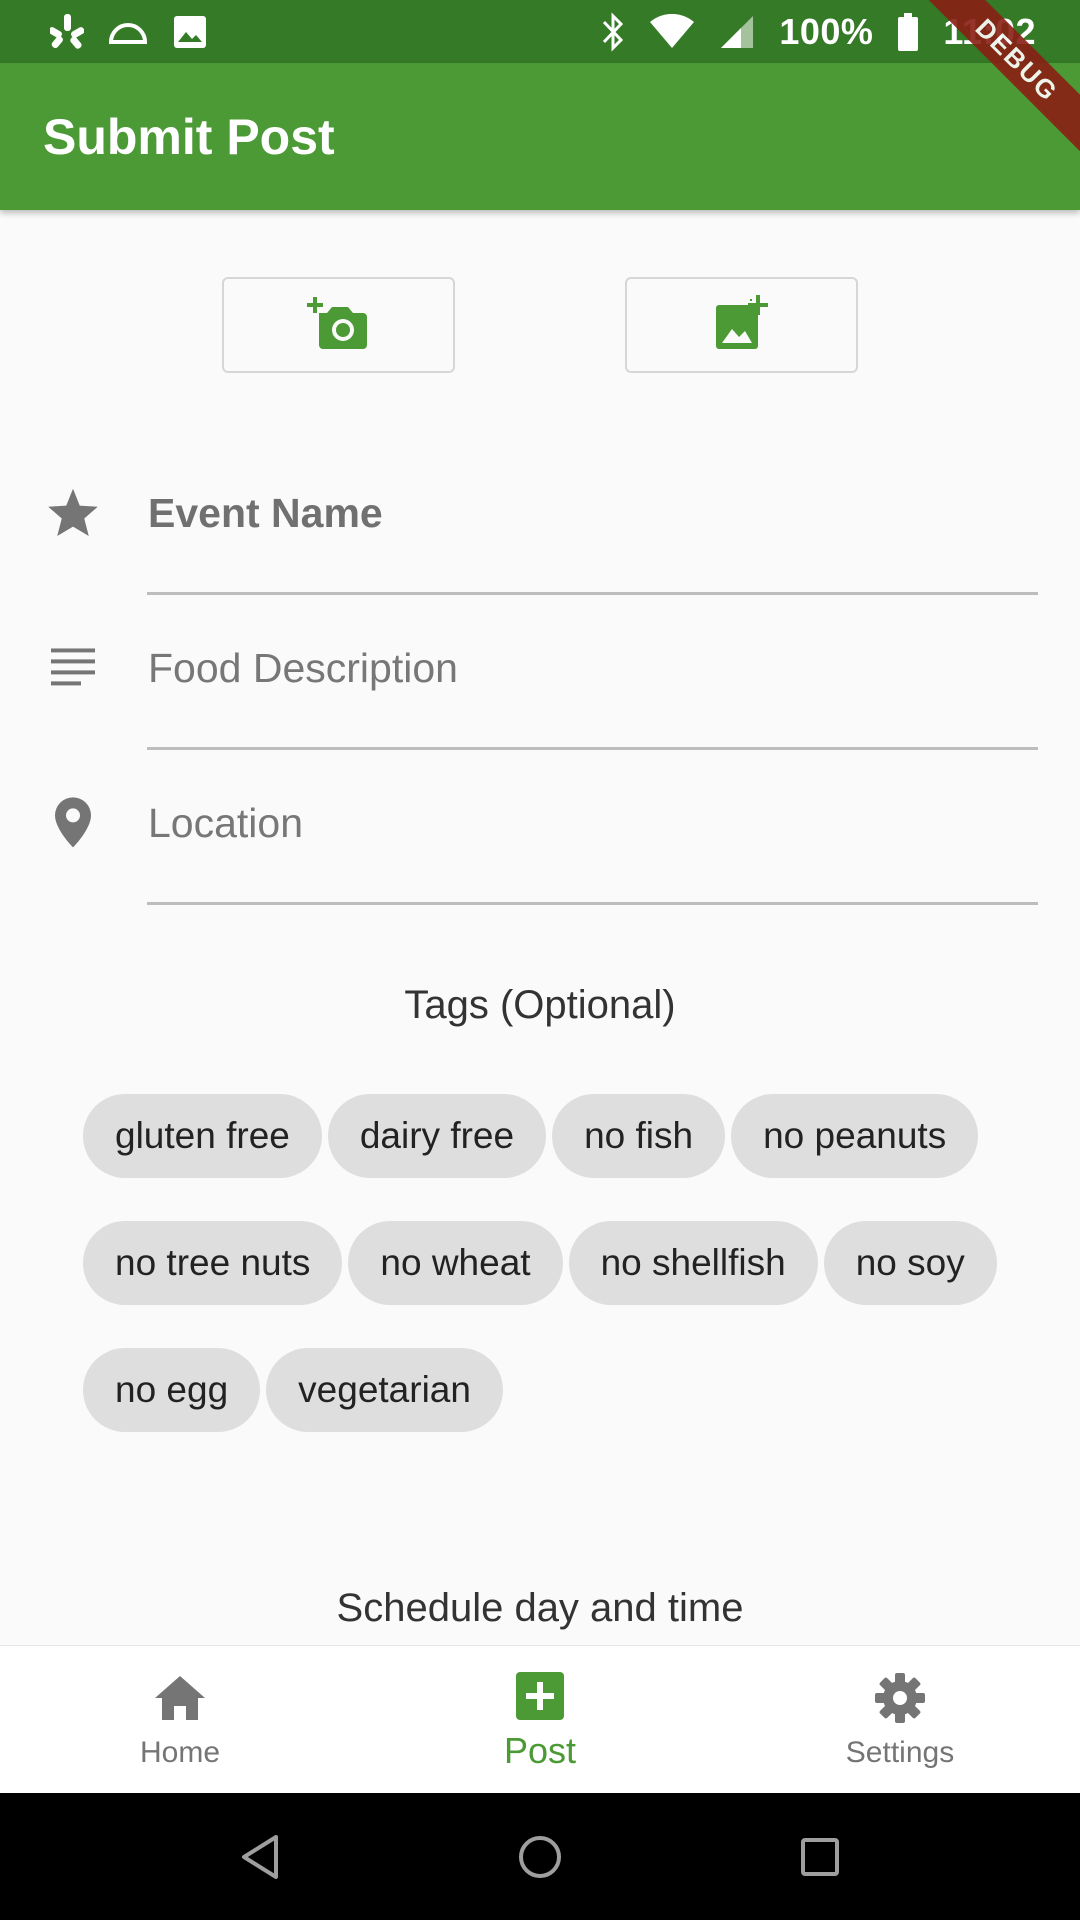 Image resolution: width=1080 pixels, height=1920 pixels. I want to click on app-bar: Submit Post, so click(540, 136).